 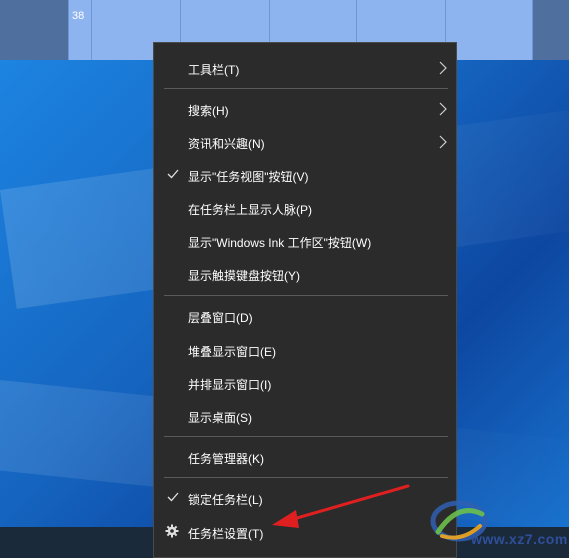 I want to click on menu-item-windows-ink: 显示"Windows Ink 工作区"按钮(W), so click(x=305, y=241).